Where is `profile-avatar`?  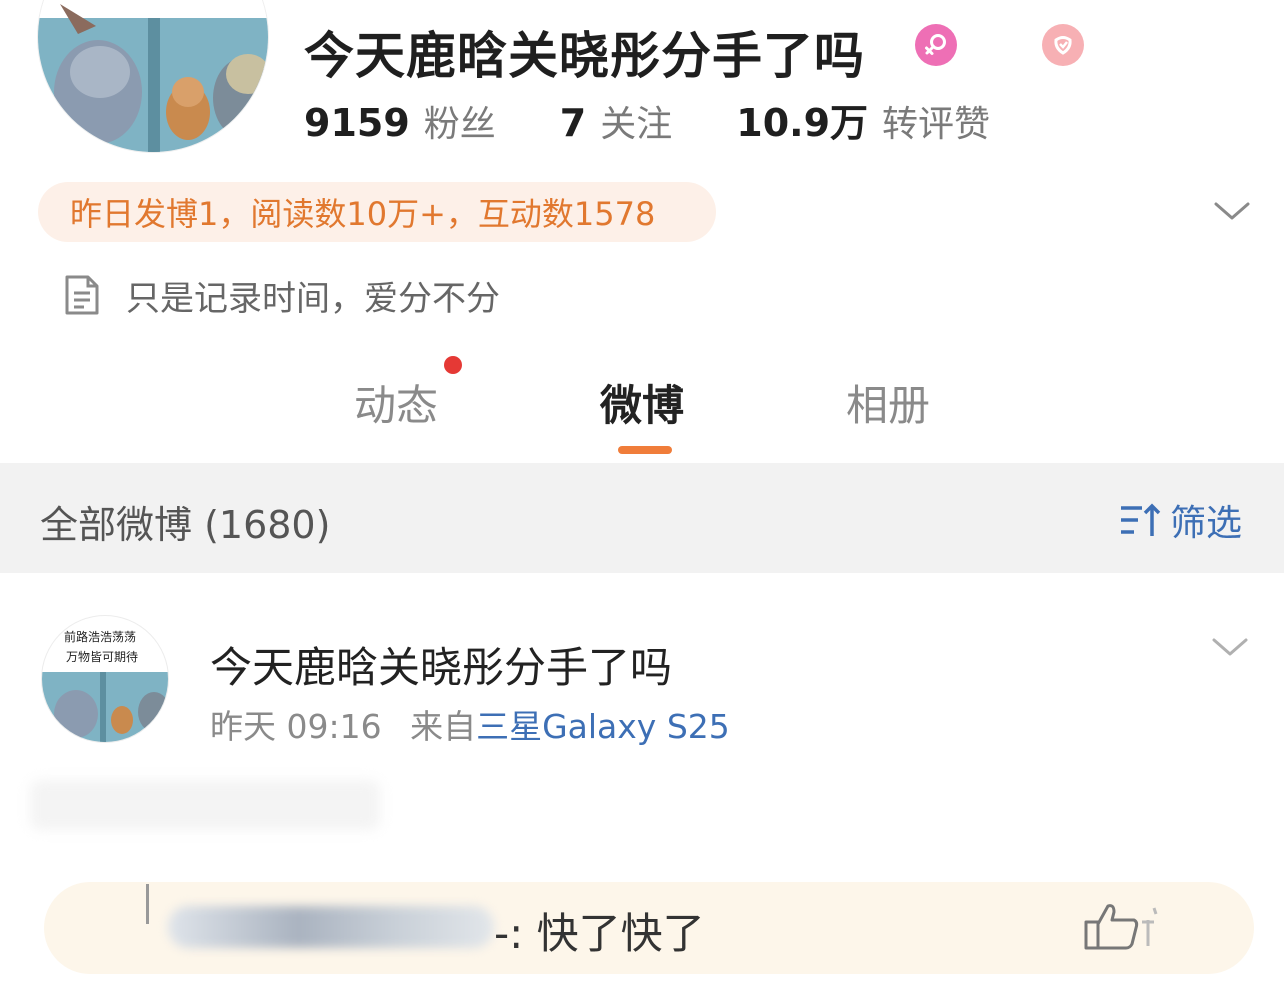
profile-avatar is located at coordinates (153, 76).